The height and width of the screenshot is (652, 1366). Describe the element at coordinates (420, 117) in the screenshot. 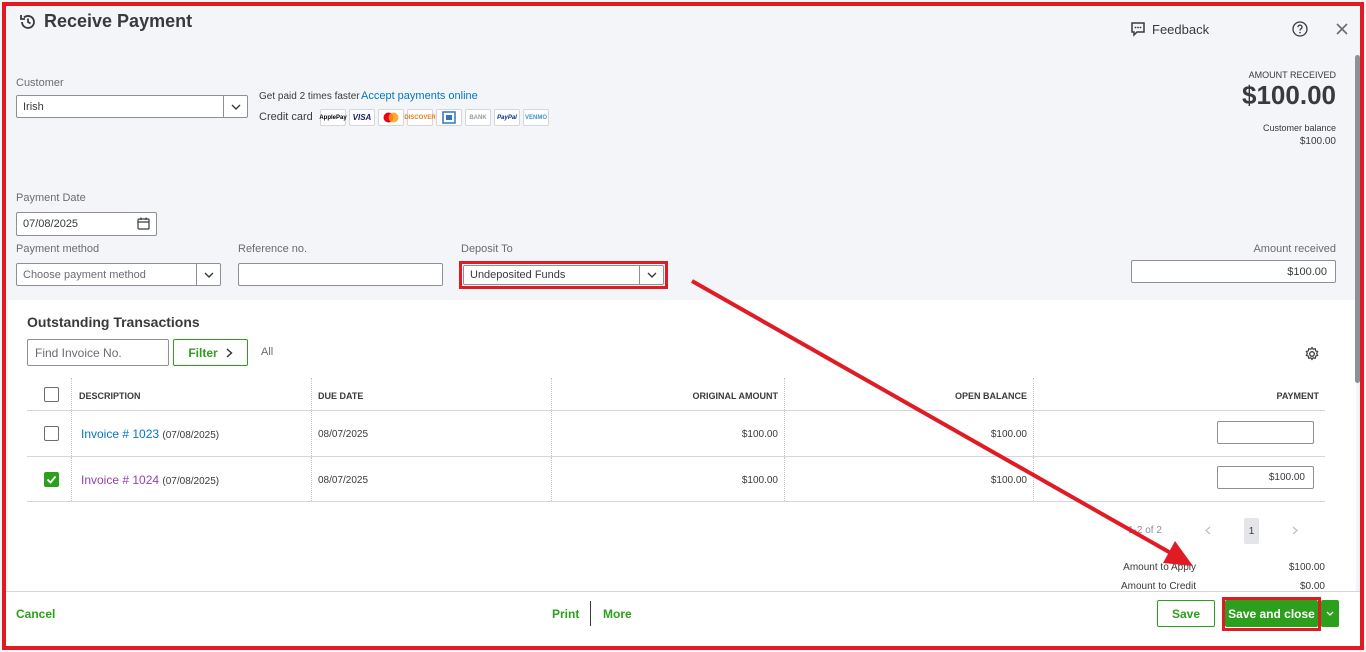

I see `discover-logo: DISCOVER` at that location.